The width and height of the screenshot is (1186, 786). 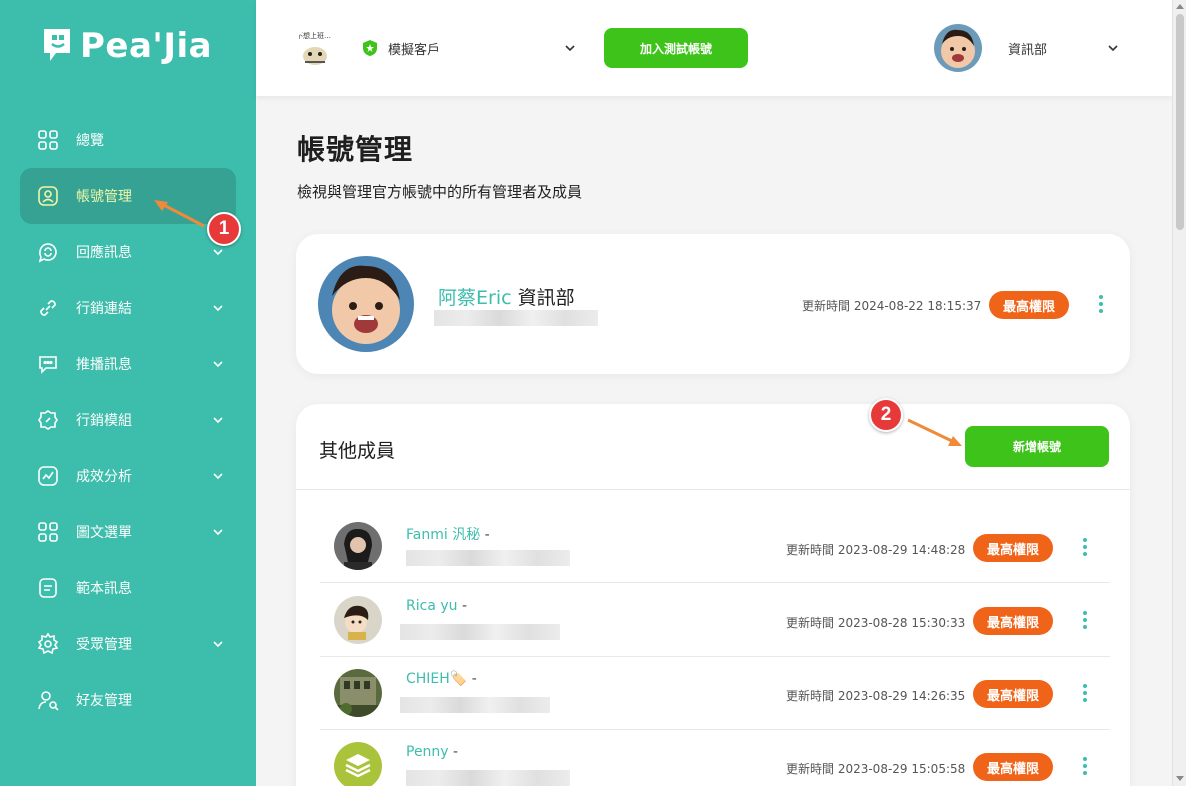 What do you see at coordinates (48, 140) in the screenshot?
I see `grid-icon` at bounding box center [48, 140].